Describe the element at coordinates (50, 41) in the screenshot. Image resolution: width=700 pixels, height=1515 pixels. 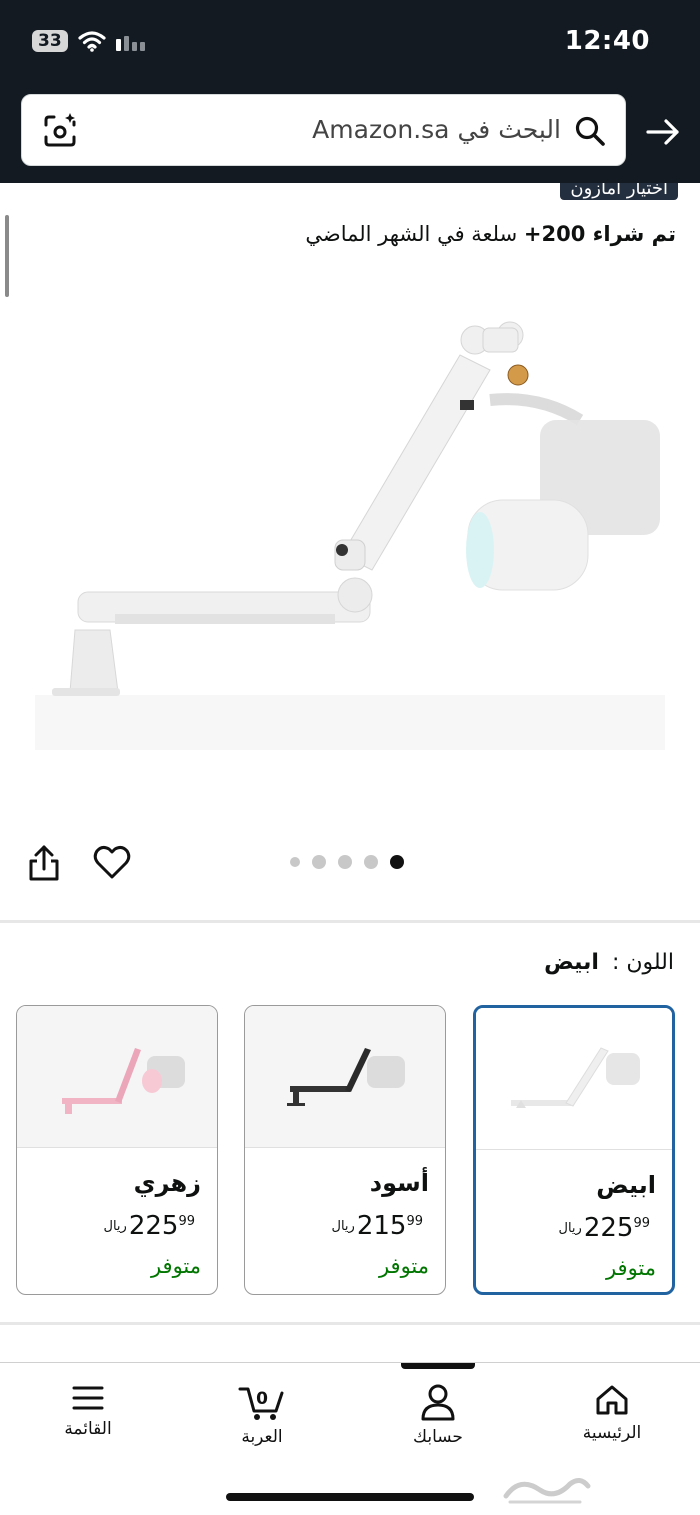
I see `battery-indicator: 33` at that location.